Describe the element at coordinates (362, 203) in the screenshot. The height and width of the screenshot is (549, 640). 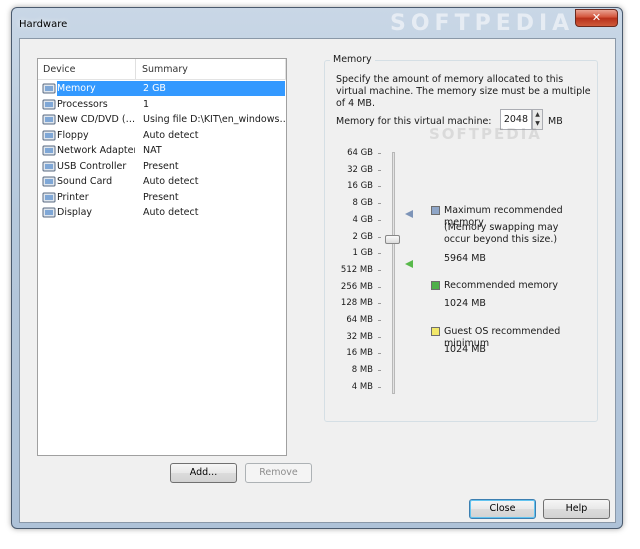
I see `scale-label: 8 GB` at that location.